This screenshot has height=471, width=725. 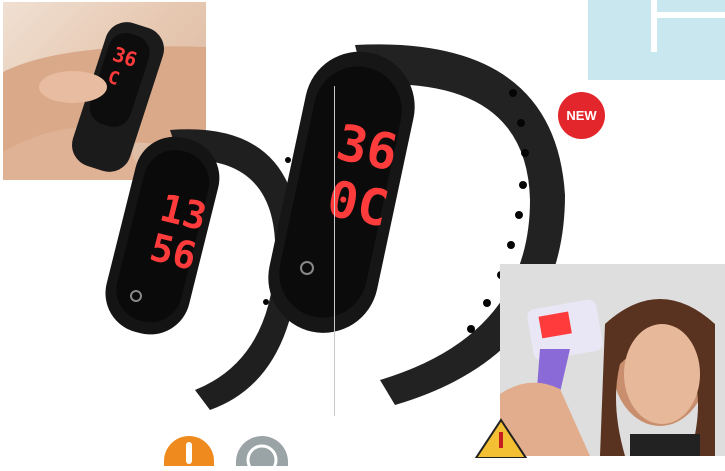 What do you see at coordinates (262, 453) in the screenshot?
I see `eco-icon` at bounding box center [262, 453].